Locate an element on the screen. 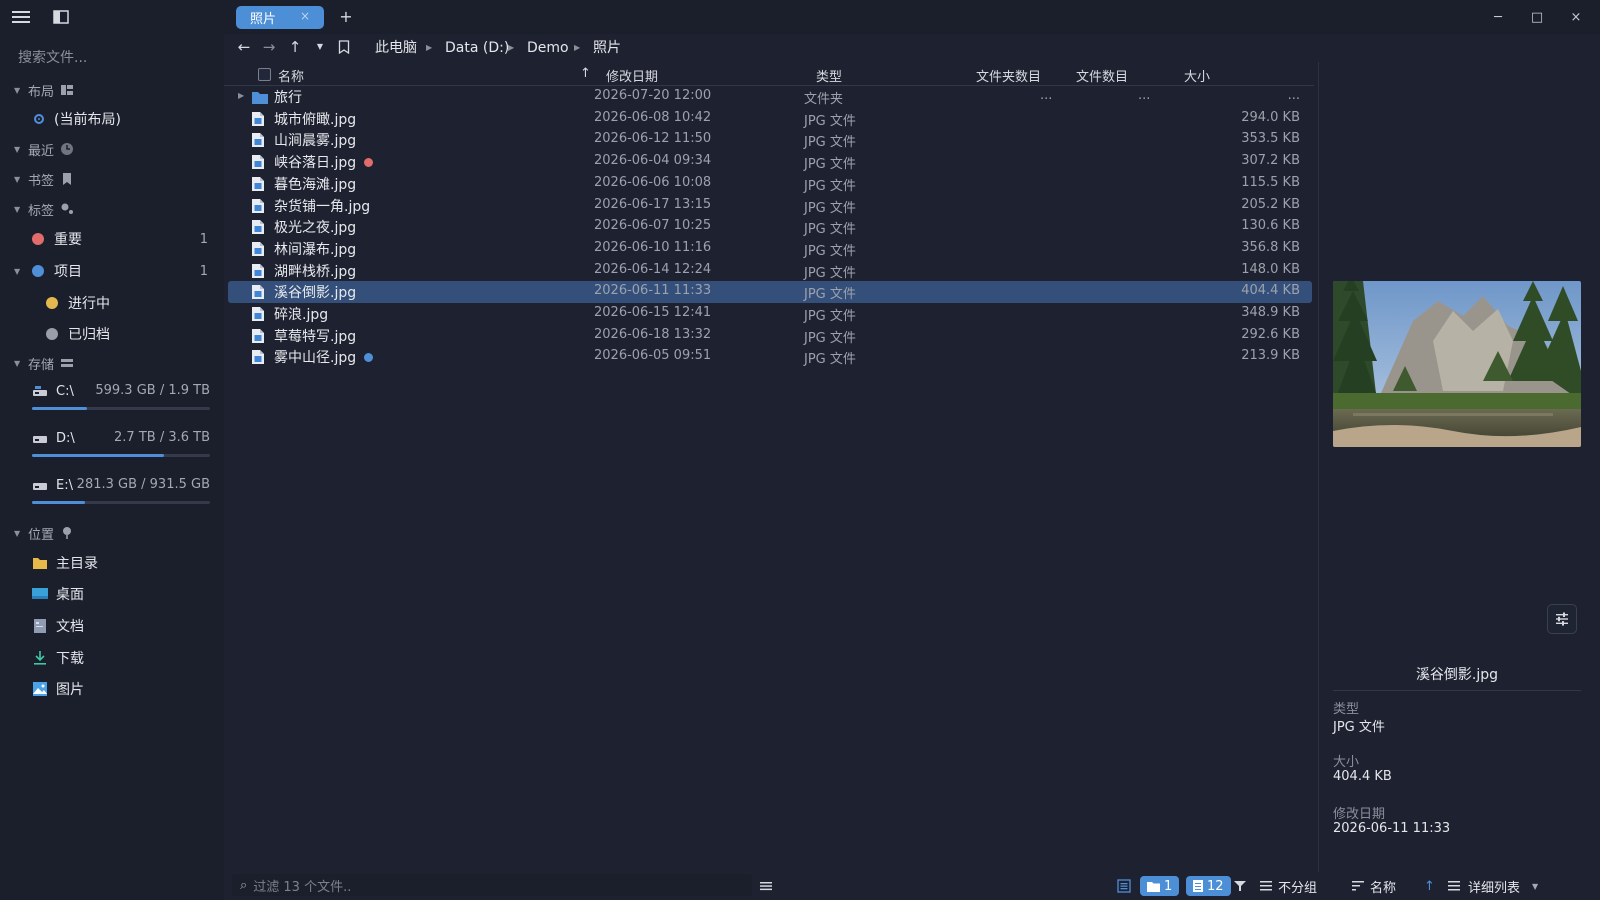 The width and height of the screenshot is (1600, 900). select-all-icon is located at coordinates (1124, 886).